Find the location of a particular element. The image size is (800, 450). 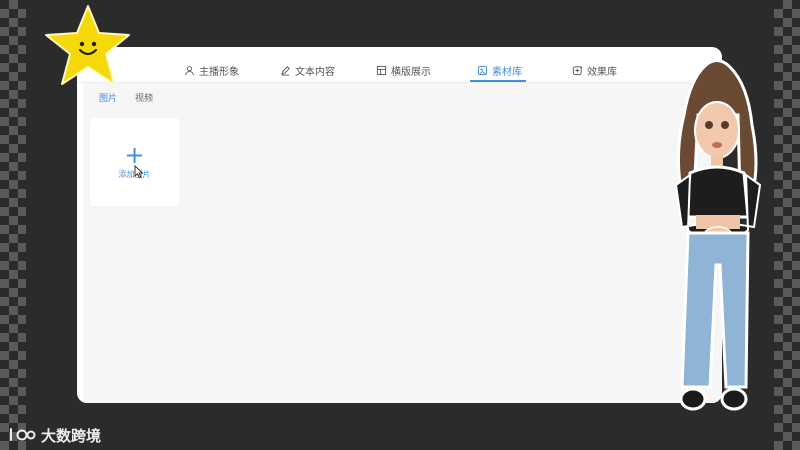

brand-logo-icon is located at coordinates (23, 434).